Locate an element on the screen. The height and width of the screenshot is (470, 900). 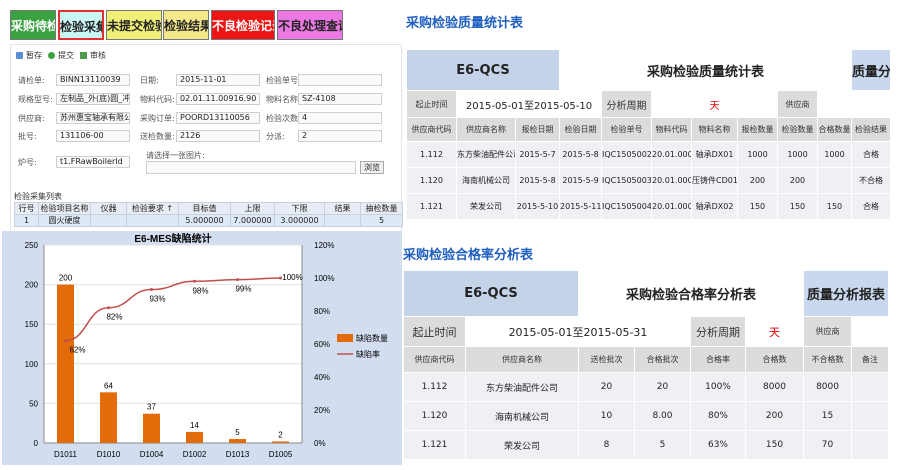
list-header-5: 上限 is located at coordinates (252, 208).